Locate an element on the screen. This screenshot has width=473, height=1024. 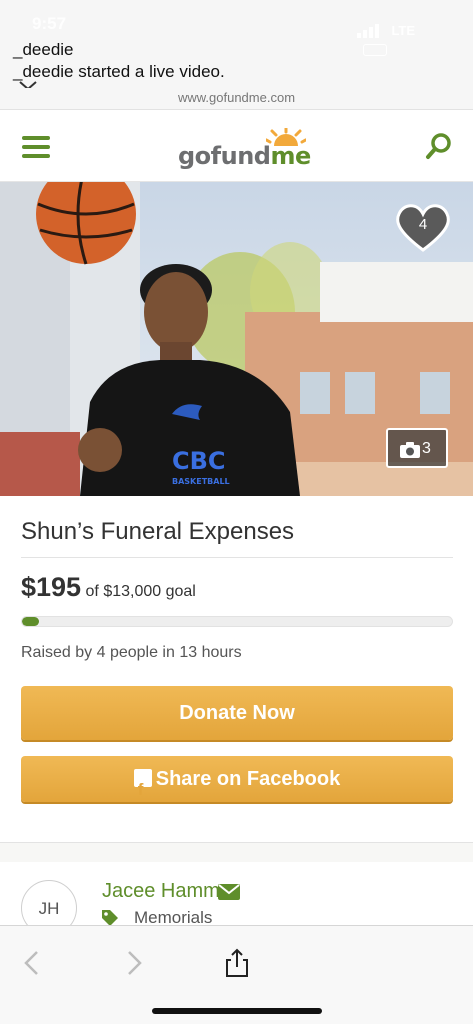
url-bar: www.gofundme.com is located at coordinates (236, 99).